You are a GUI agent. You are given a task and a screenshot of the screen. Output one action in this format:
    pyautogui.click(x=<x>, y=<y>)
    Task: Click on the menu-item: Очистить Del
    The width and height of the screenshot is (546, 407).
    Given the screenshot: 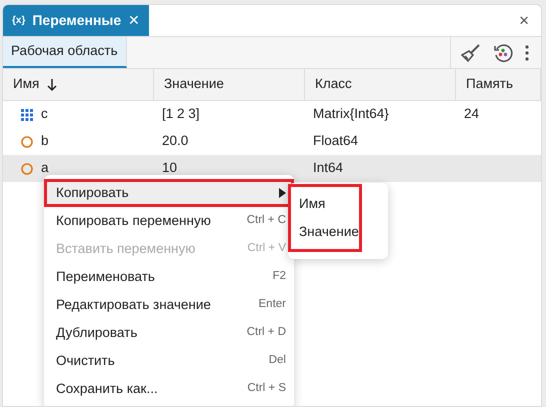 What is the action you would take?
    pyautogui.click(x=169, y=361)
    